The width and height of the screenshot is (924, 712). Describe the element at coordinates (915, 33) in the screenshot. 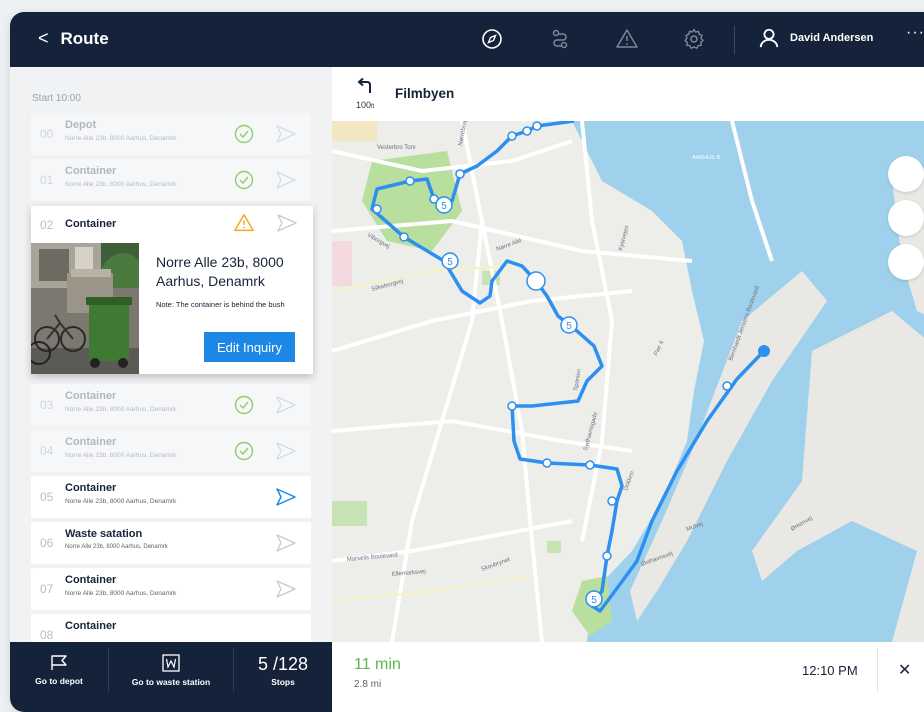

I see `more-options-icon: ···` at that location.